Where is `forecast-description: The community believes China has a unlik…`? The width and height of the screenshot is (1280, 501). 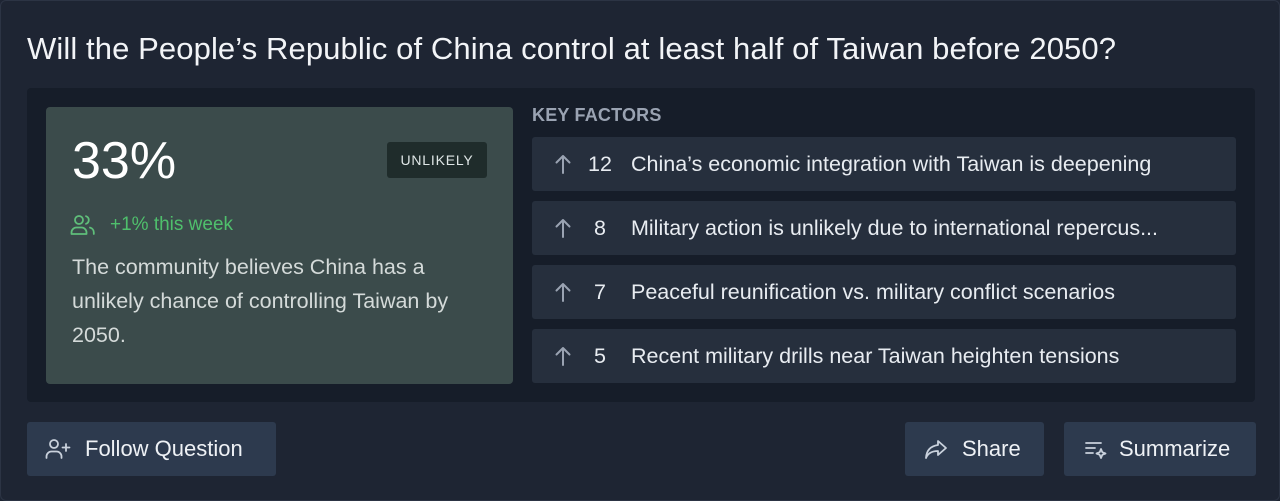
forecast-description: The community believes China has a unlik… is located at coordinates (260, 301).